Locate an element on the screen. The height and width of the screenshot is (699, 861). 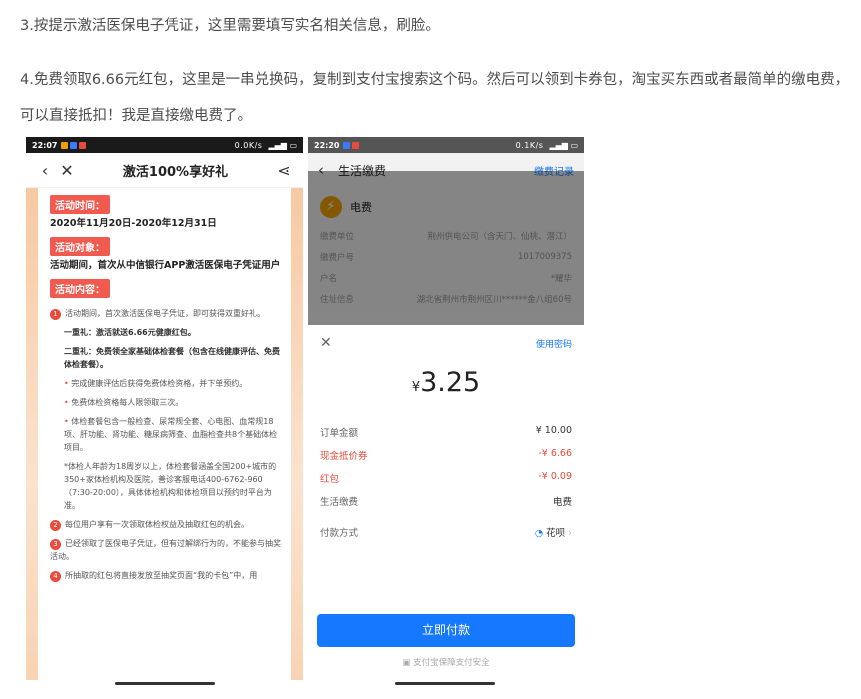
order-amount-row: 订单金额 ¥ 10.00 is located at coordinates (446, 432).